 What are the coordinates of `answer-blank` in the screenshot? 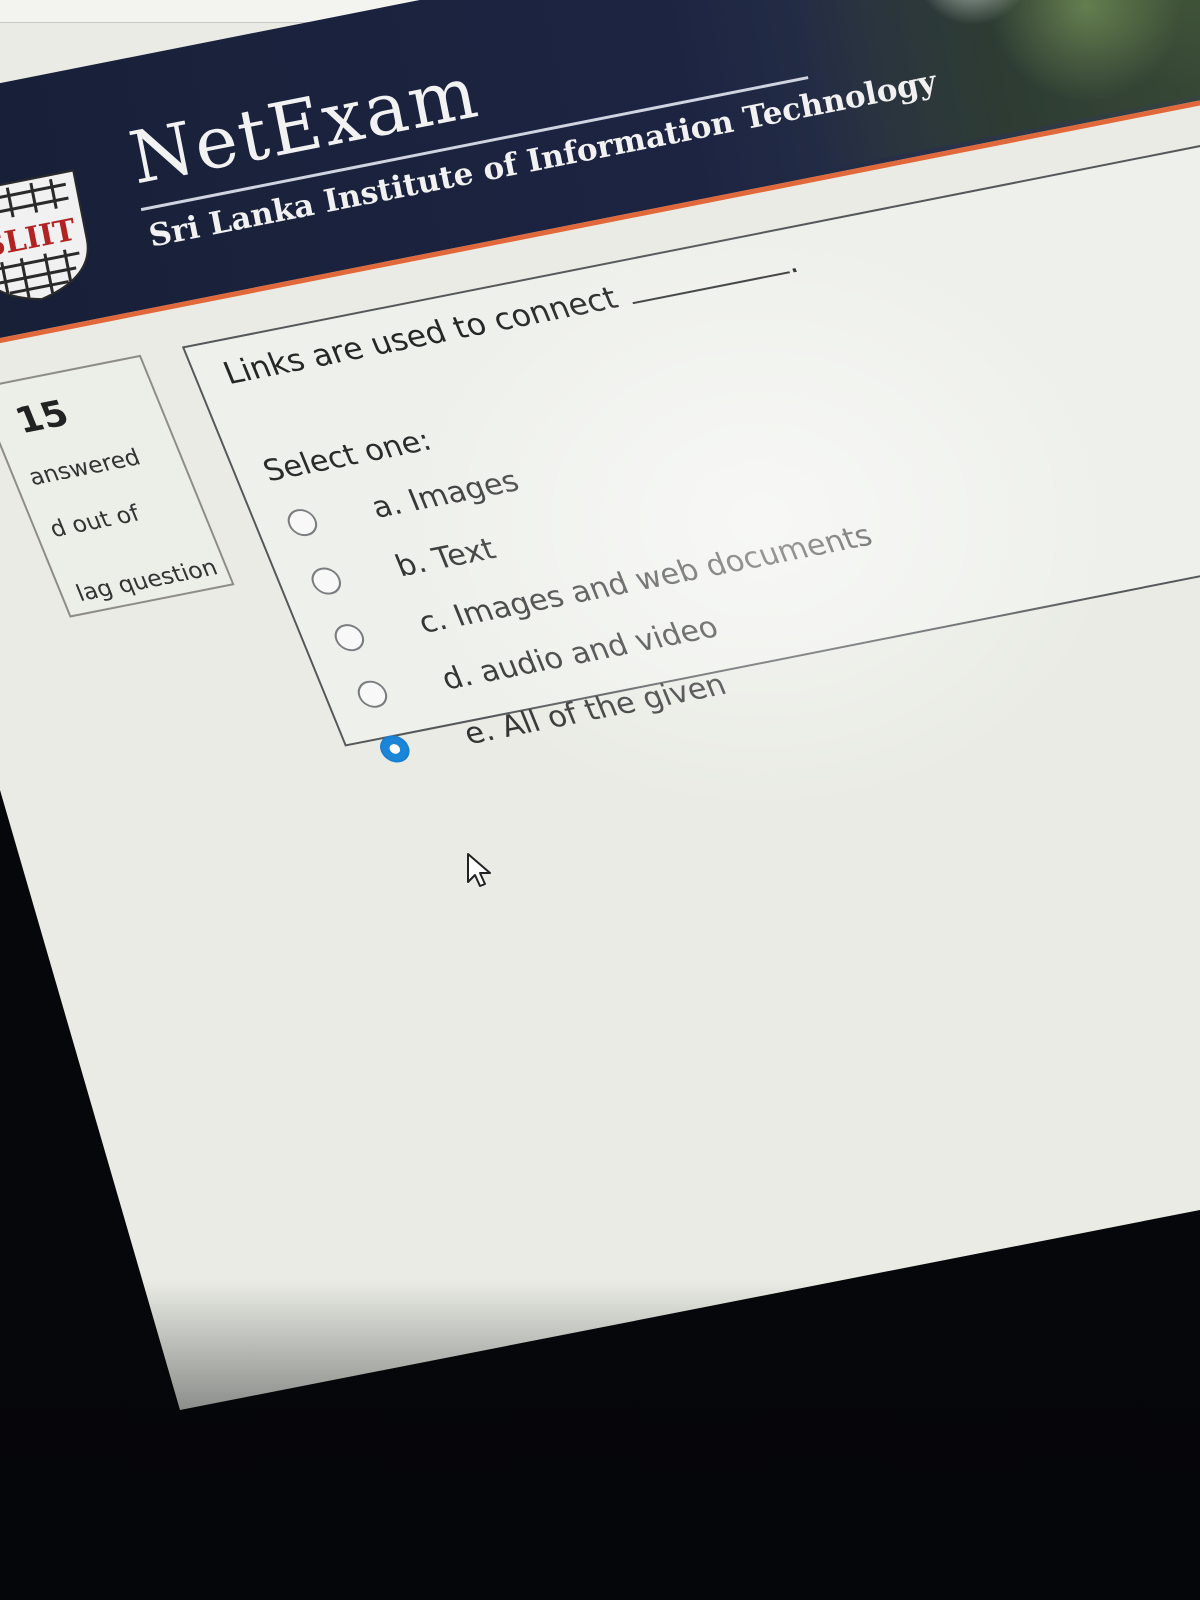 It's located at (706, 275).